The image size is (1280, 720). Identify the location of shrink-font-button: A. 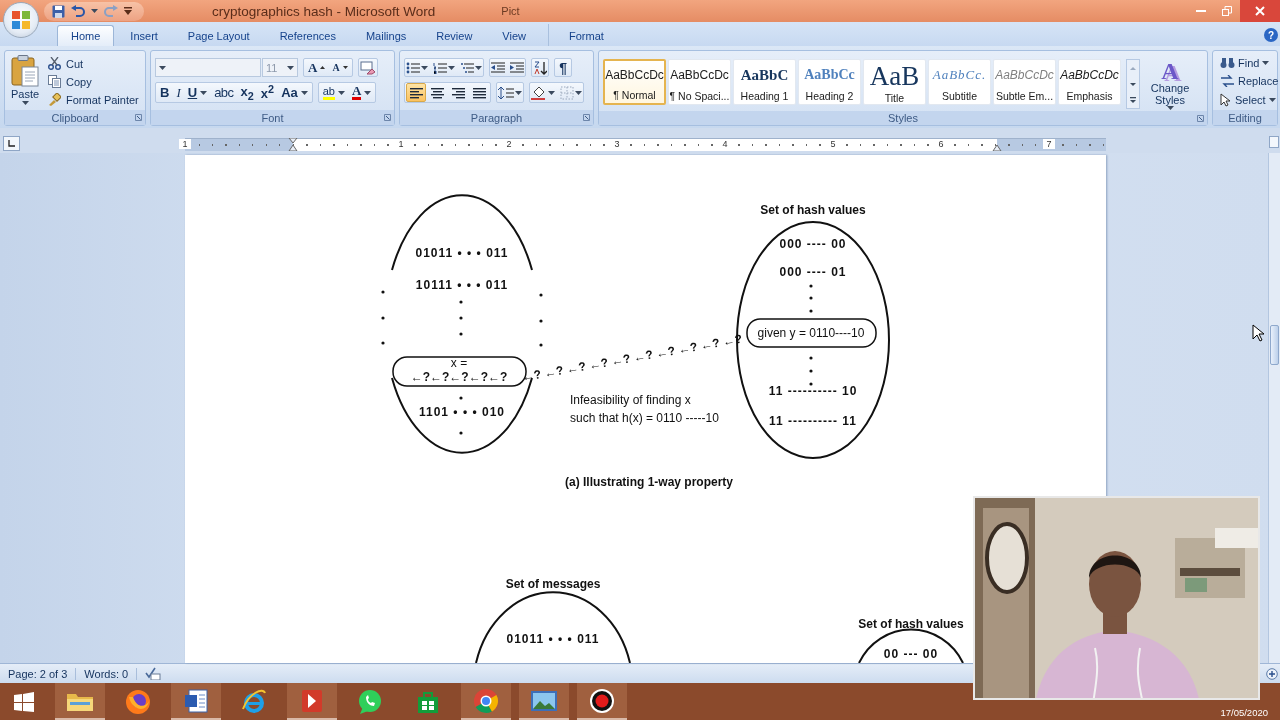
(340, 67).